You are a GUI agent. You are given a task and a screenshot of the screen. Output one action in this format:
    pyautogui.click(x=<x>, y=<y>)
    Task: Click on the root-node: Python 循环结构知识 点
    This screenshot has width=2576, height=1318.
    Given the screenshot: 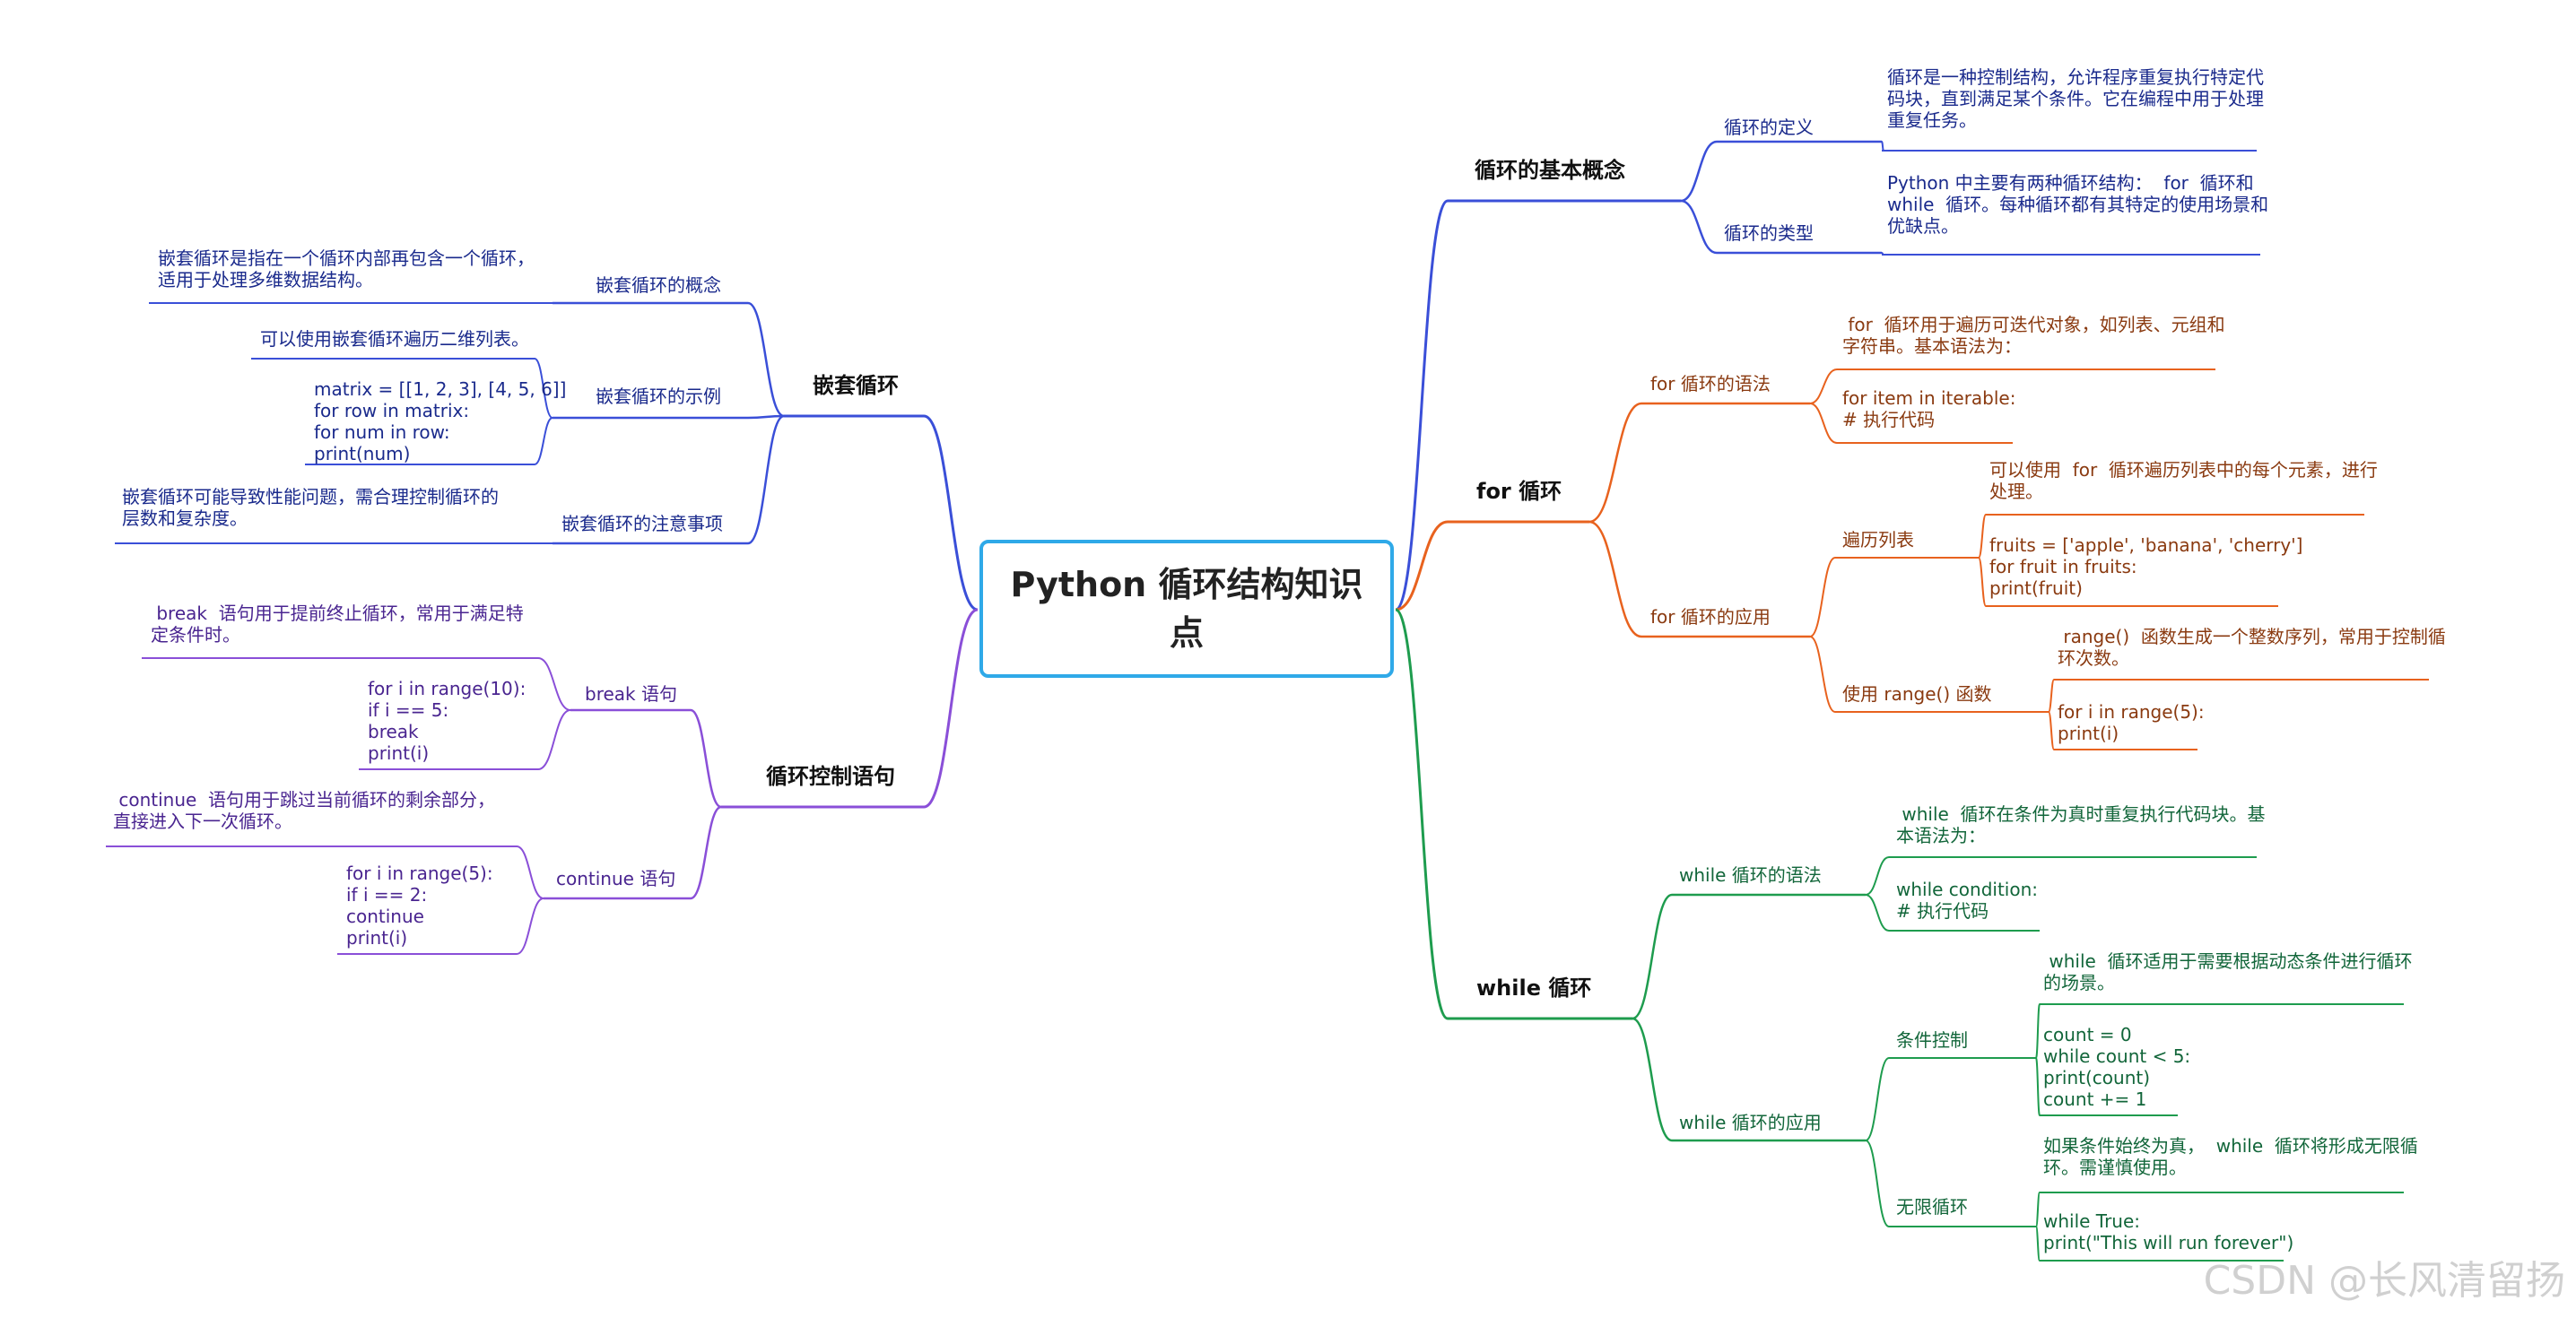 What is the action you would take?
    pyautogui.click(x=1186, y=609)
    